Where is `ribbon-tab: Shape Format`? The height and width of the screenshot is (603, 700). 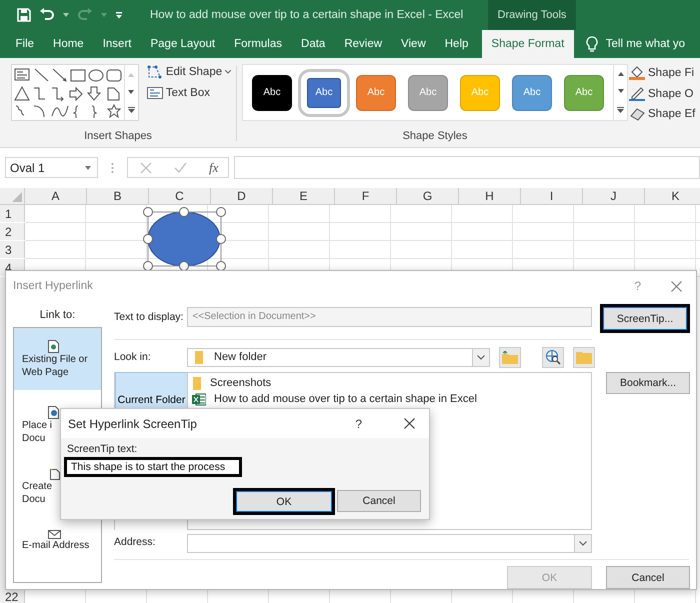
ribbon-tab: Shape Format is located at coordinates (528, 44).